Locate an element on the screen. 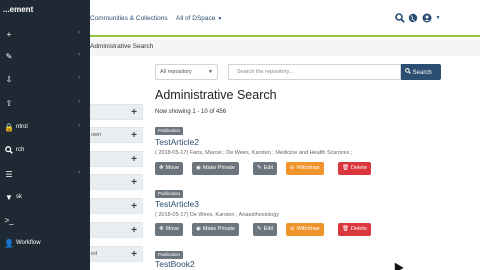 The image size is (480, 270). registries-icon: ☰ is located at coordinates (9, 174).